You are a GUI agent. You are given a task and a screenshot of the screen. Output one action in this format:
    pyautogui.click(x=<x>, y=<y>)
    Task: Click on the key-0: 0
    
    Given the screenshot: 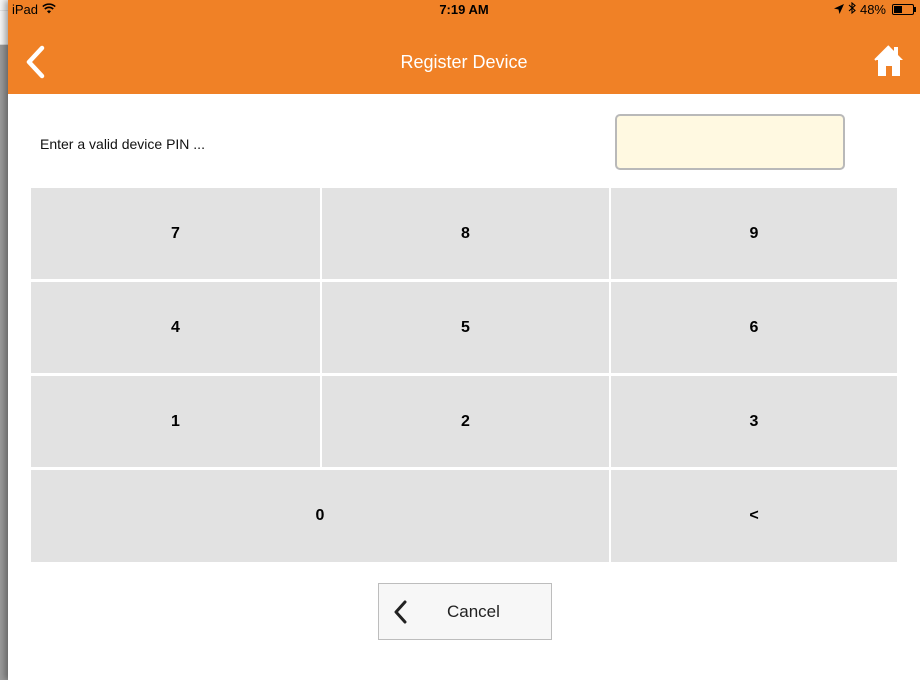 What is the action you would take?
    pyautogui.click(x=320, y=516)
    